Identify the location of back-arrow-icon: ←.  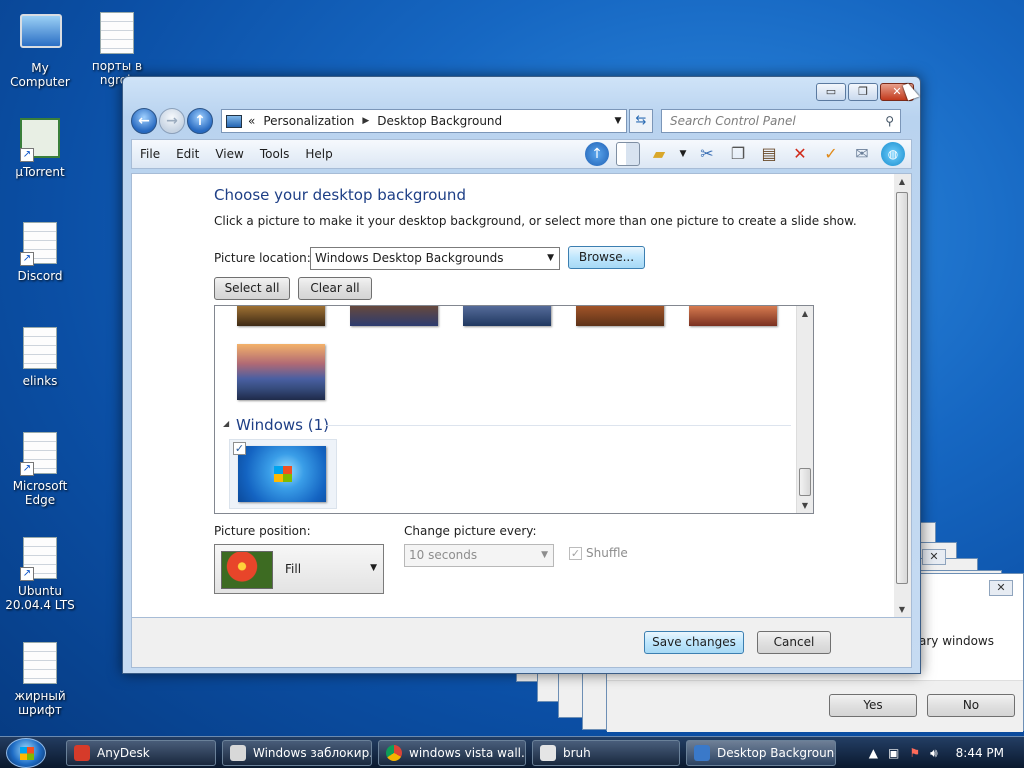
(144, 121).